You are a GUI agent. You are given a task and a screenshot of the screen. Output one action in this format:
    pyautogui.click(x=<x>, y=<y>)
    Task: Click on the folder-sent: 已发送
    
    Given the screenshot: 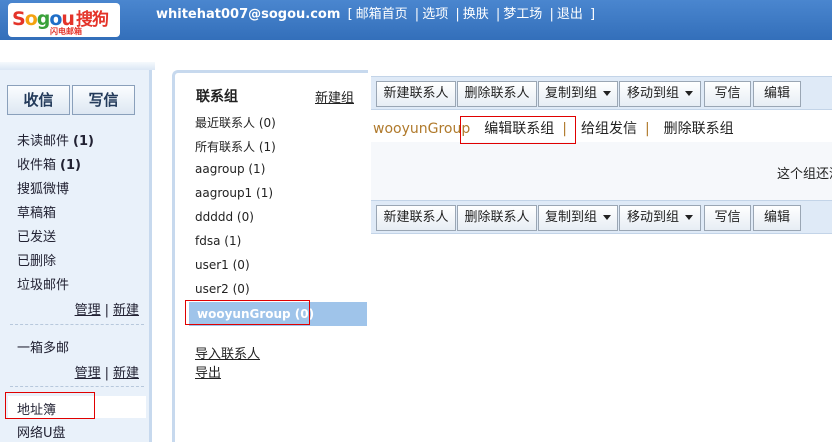 What is the action you would take?
    pyautogui.click(x=36, y=235)
    